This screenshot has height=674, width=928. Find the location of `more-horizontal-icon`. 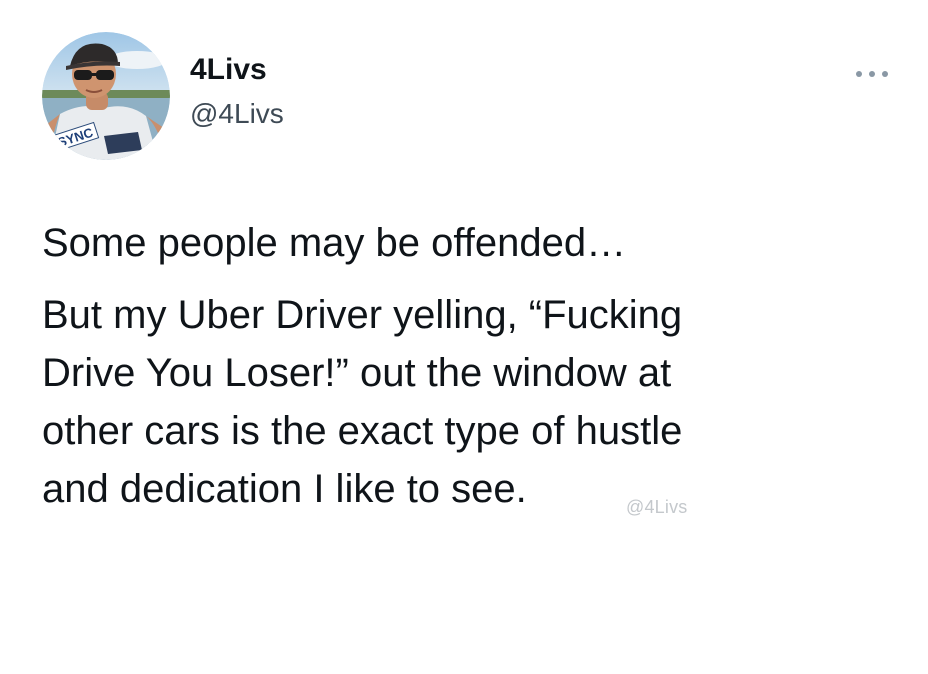

more-horizontal-icon is located at coordinates (872, 74).